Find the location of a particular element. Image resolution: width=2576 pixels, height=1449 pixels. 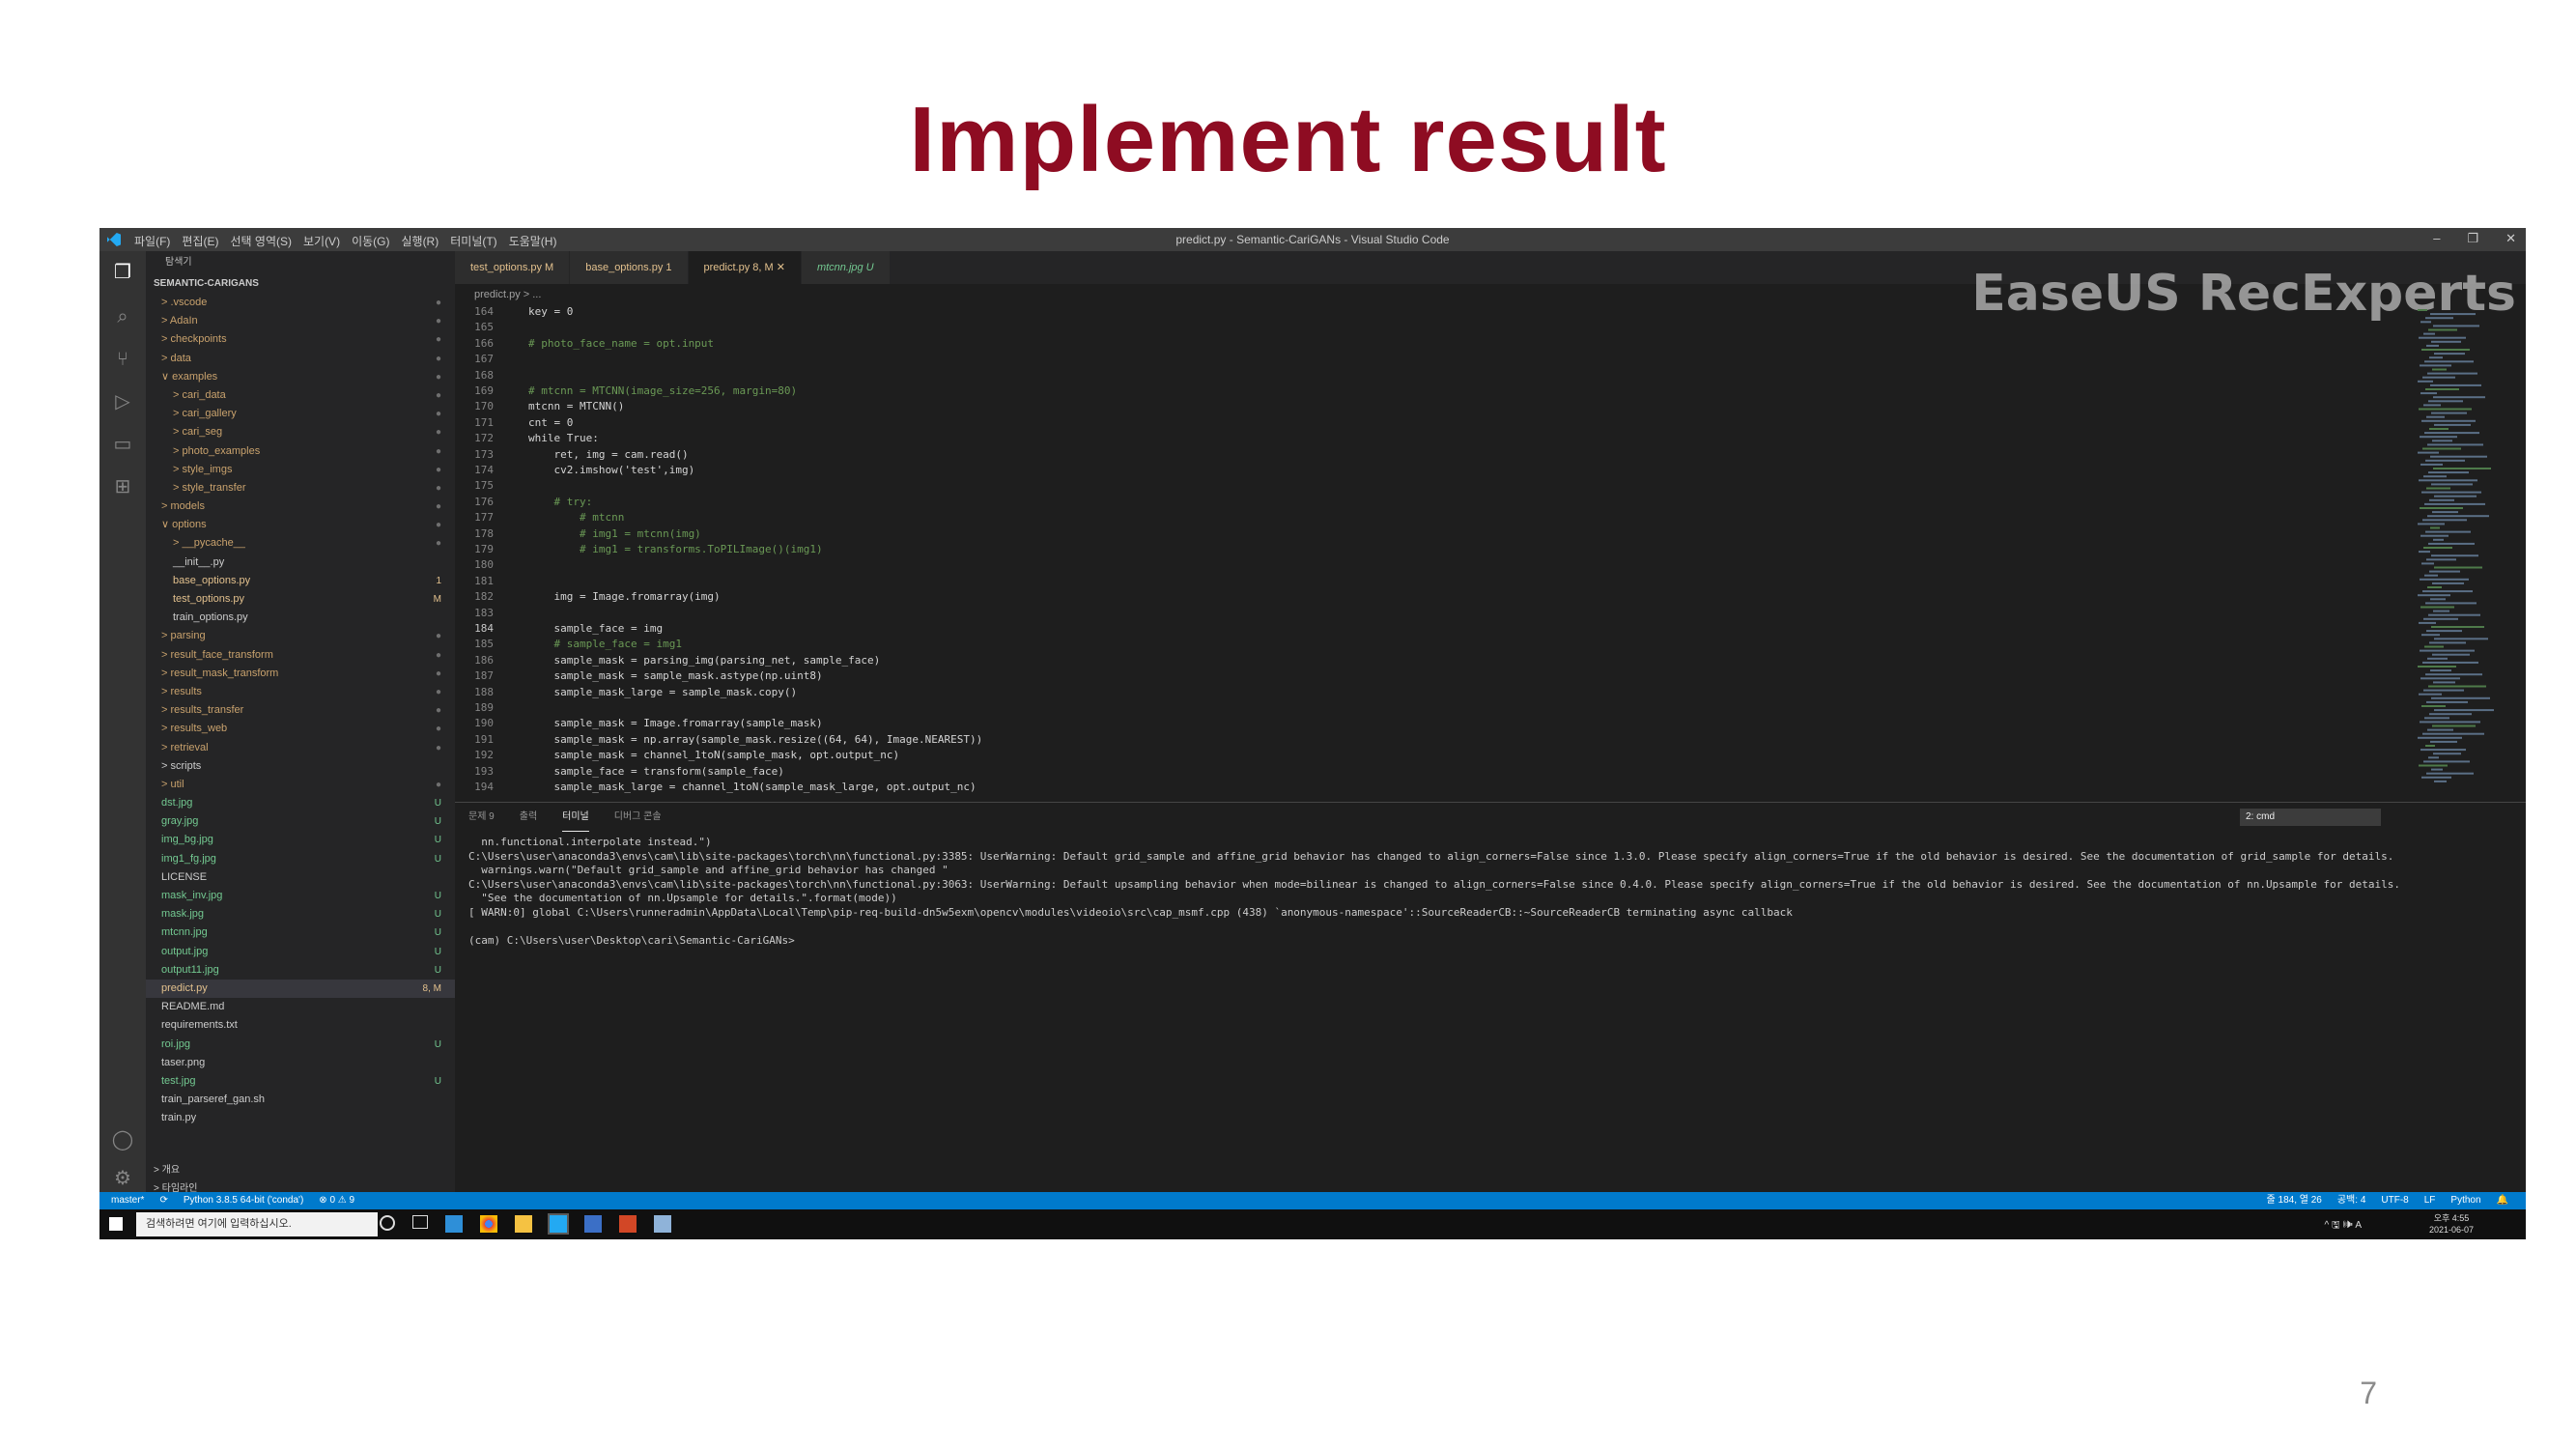

tree-item: > checkpoints ● is located at coordinates (300, 339).